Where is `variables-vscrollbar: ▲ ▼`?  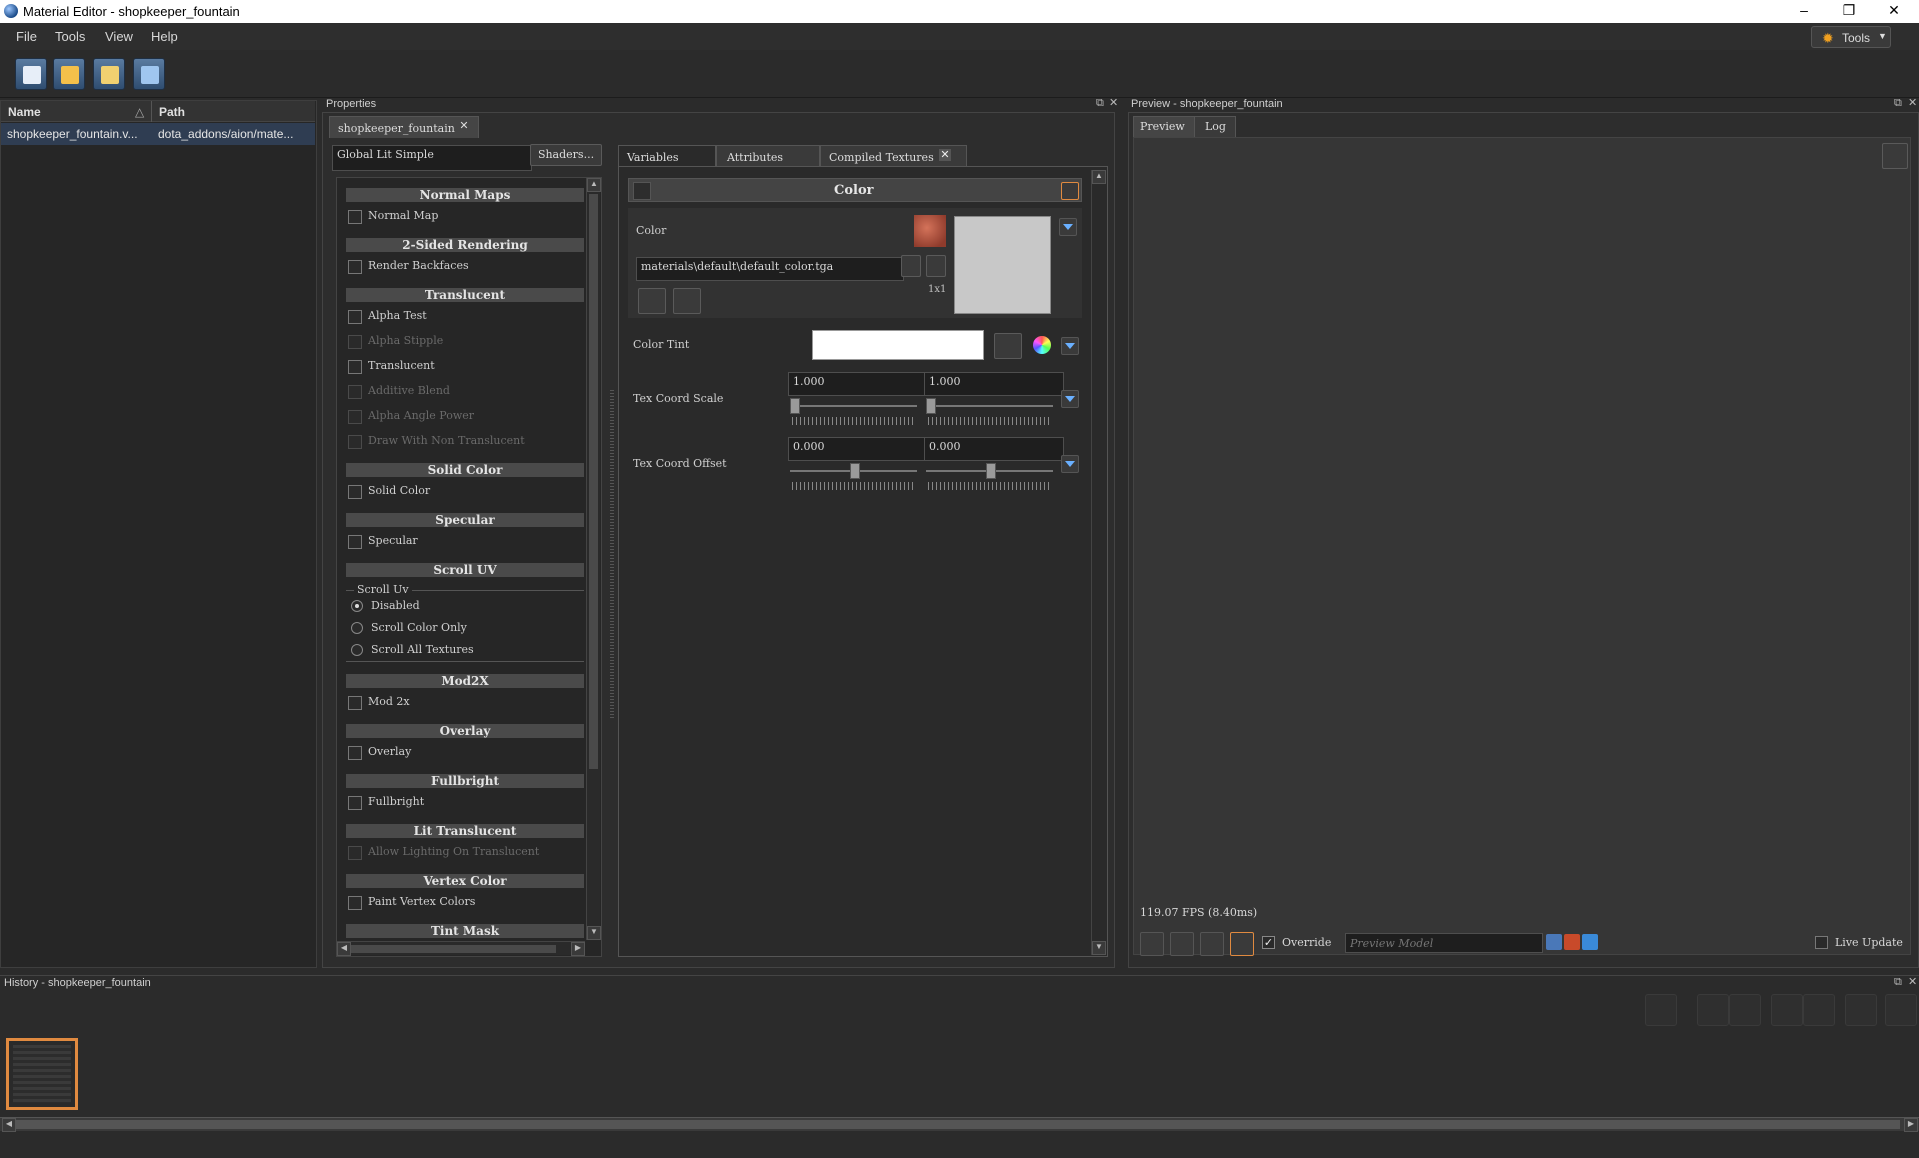 variables-vscrollbar: ▲ ▼ is located at coordinates (1098, 562).